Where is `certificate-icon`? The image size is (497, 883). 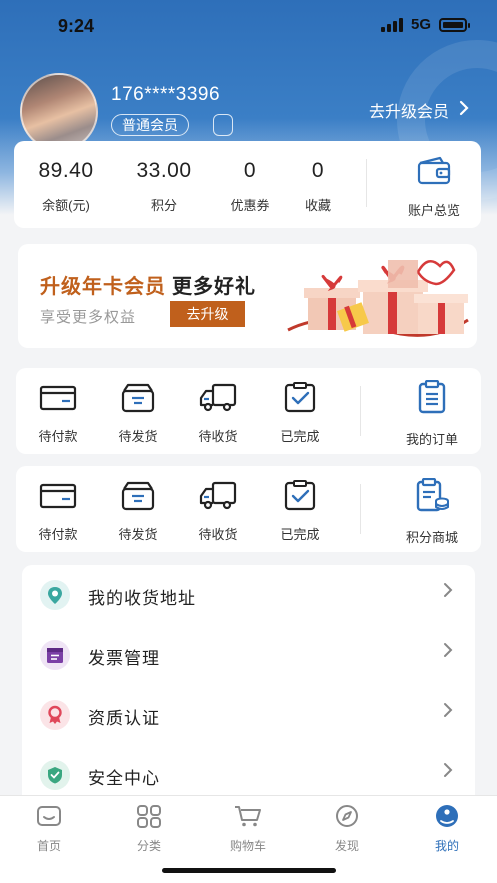
certificate-icon is located at coordinates (55, 715).